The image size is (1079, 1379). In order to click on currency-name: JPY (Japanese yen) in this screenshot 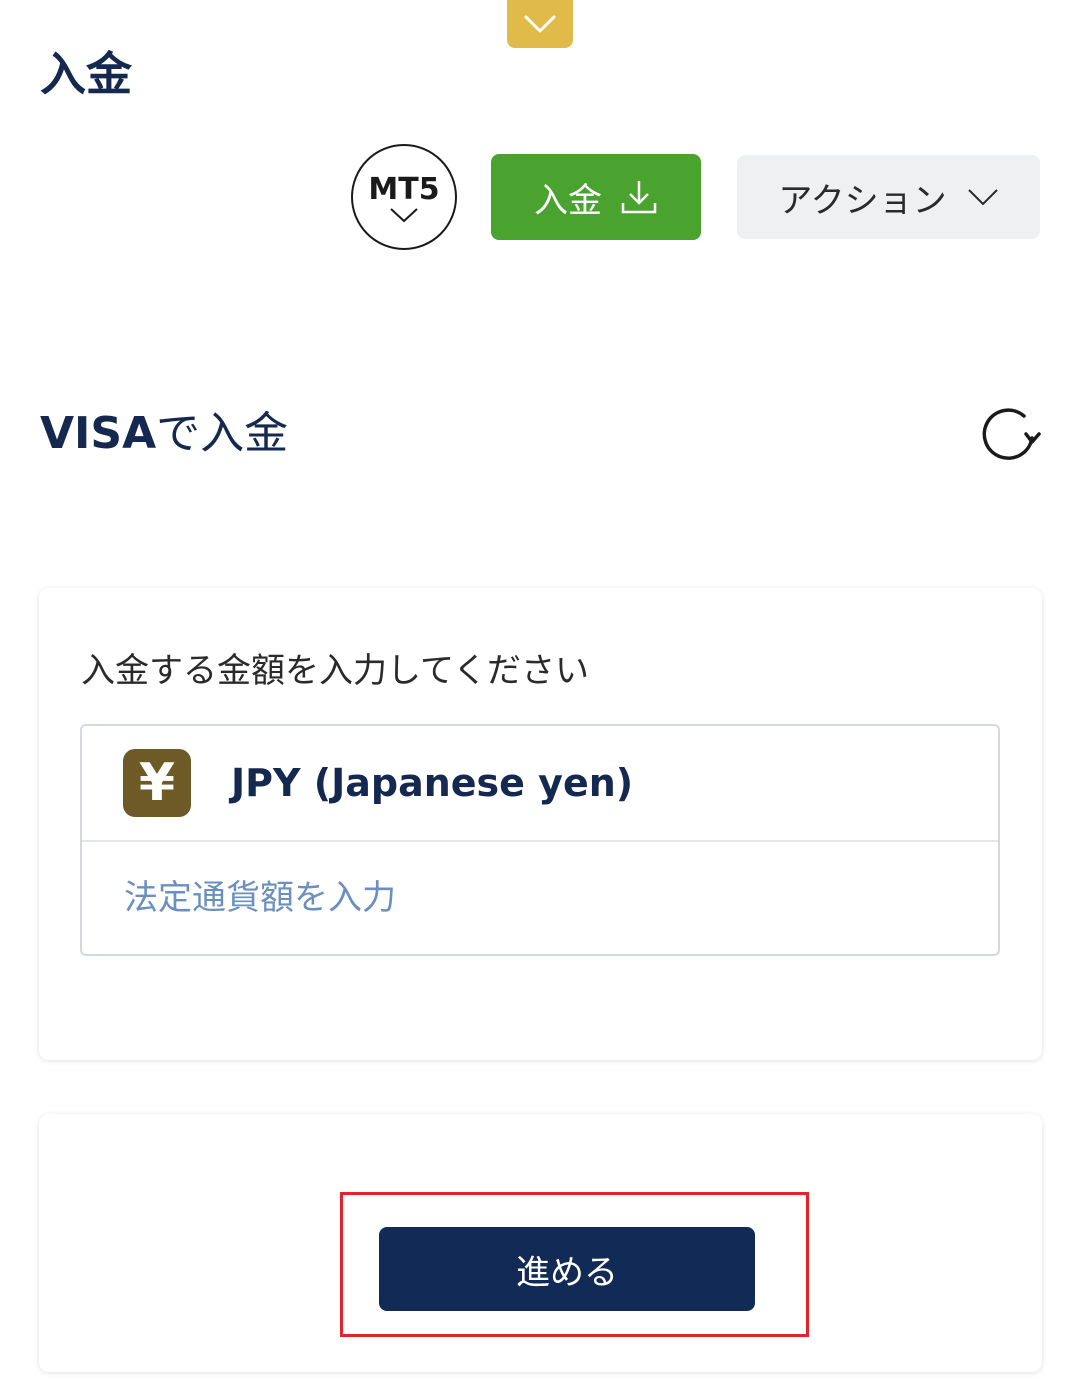, I will do `click(432, 783)`.